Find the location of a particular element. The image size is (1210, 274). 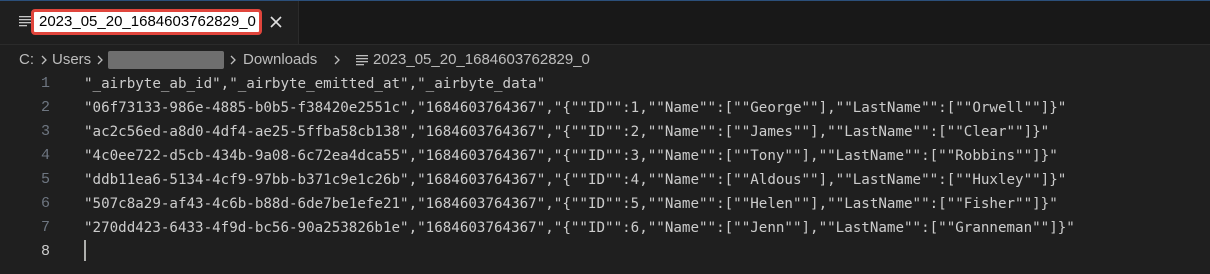

line-number: 4 is located at coordinates (45, 155).